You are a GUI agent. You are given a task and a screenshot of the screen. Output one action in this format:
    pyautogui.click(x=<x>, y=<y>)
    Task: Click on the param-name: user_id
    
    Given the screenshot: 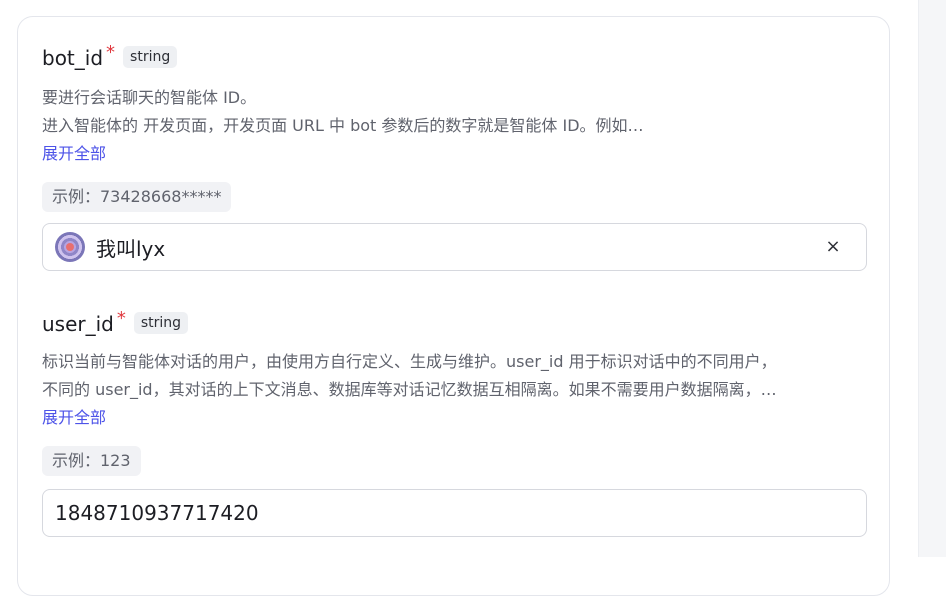 What is the action you would take?
    pyautogui.click(x=78, y=324)
    